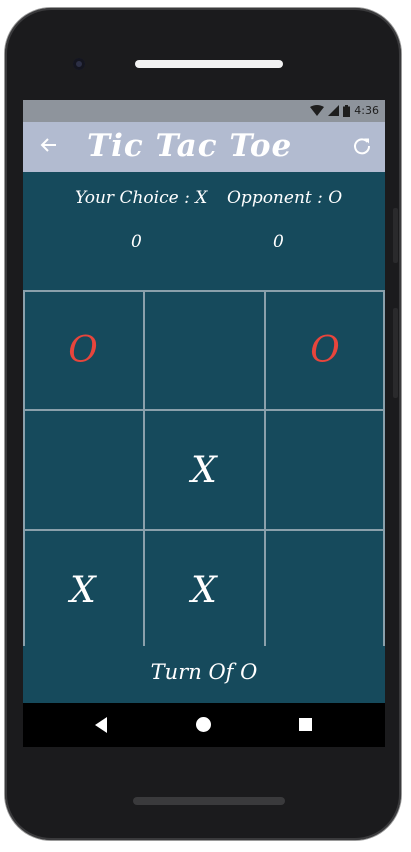 The height and width of the screenshot is (852, 411). Describe the element at coordinates (204, 672) in the screenshot. I see `turn-indicator: Turn Of O` at that location.